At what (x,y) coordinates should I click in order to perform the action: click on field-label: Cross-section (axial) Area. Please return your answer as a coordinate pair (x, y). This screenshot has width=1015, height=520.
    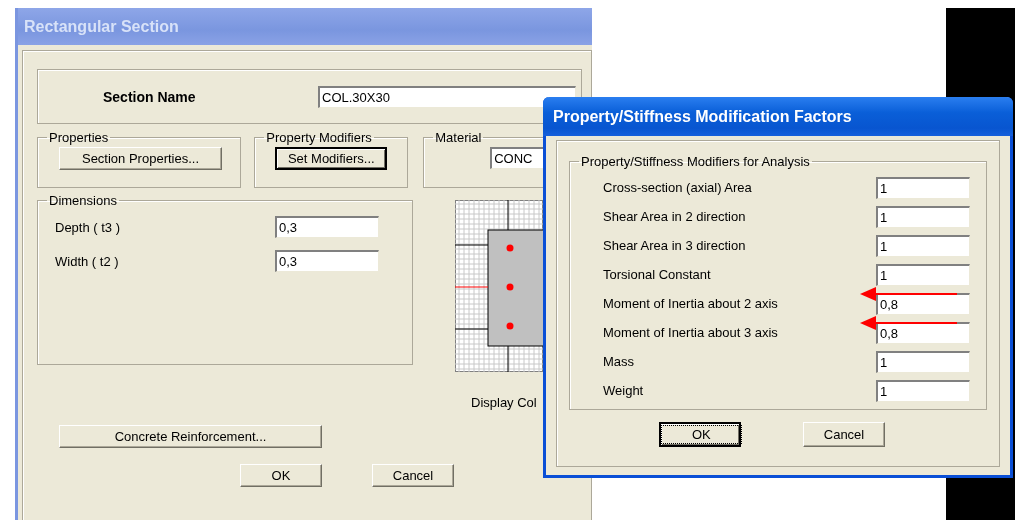
    Looking at the image, I should click on (677, 187).